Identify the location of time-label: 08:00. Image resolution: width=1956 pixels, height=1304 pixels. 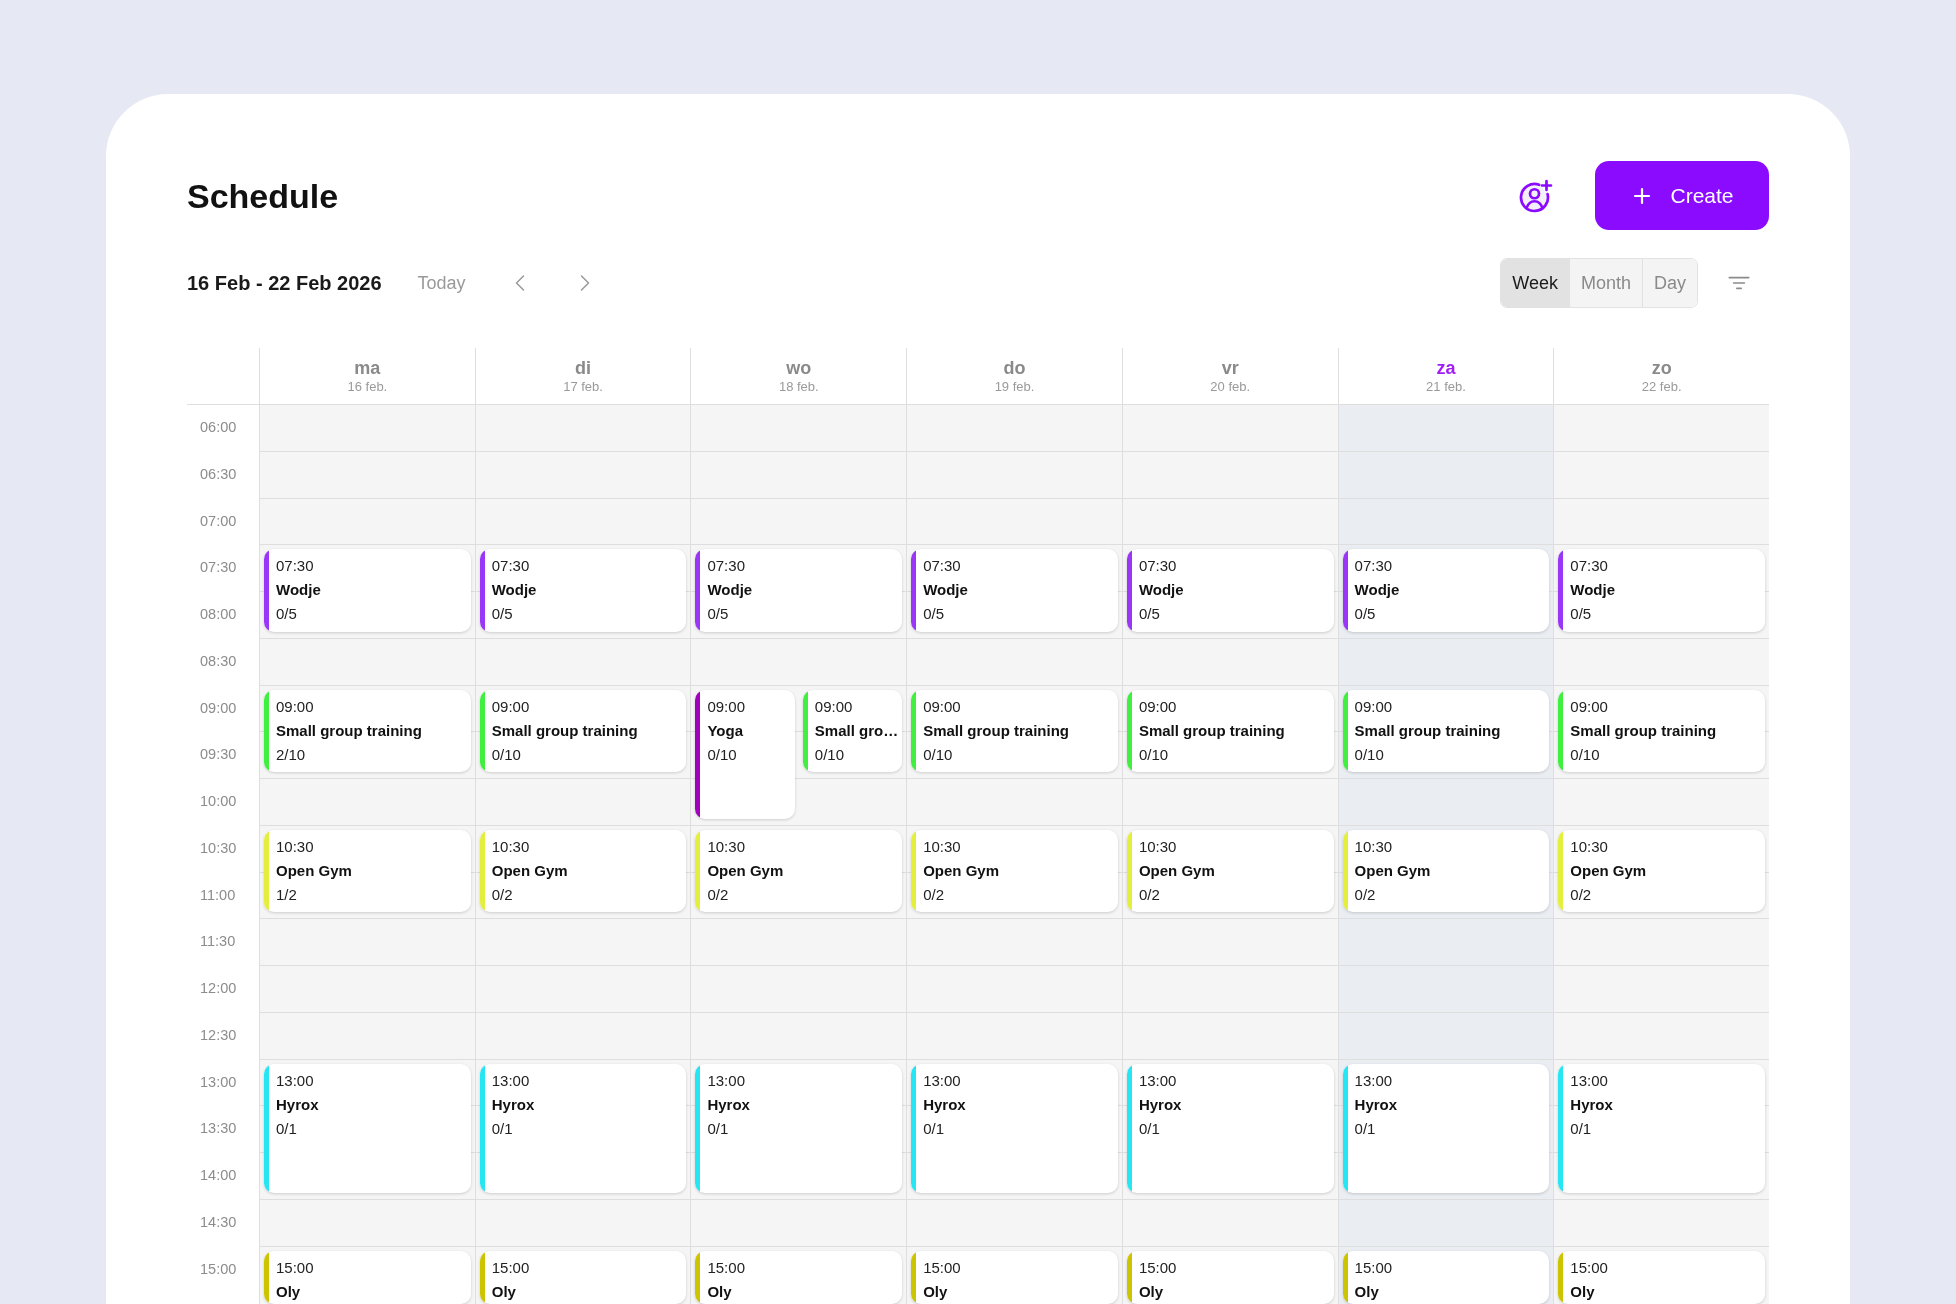
(218, 614).